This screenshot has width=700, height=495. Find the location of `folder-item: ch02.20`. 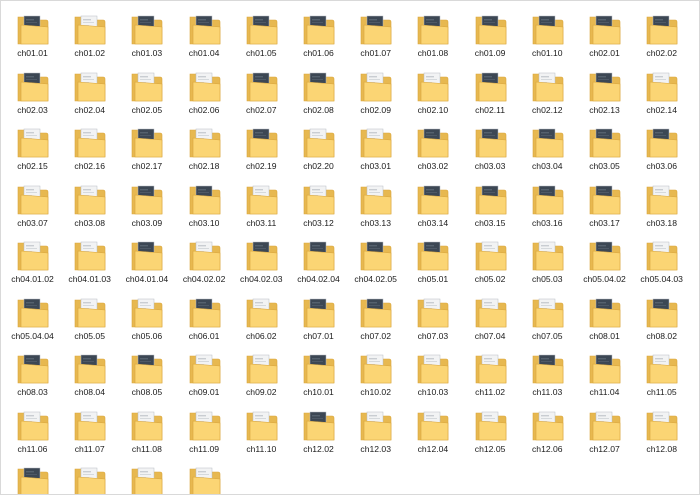

folder-item: ch02.20 is located at coordinates (318, 146).